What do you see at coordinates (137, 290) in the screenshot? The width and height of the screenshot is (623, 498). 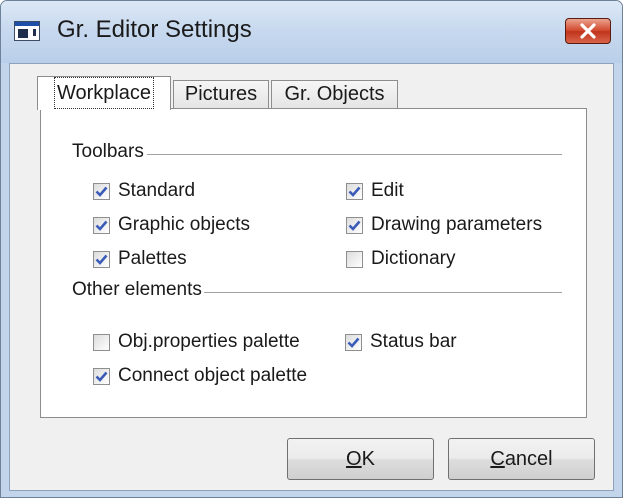 I see `other-elements-group-label: Other elements` at bounding box center [137, 290].